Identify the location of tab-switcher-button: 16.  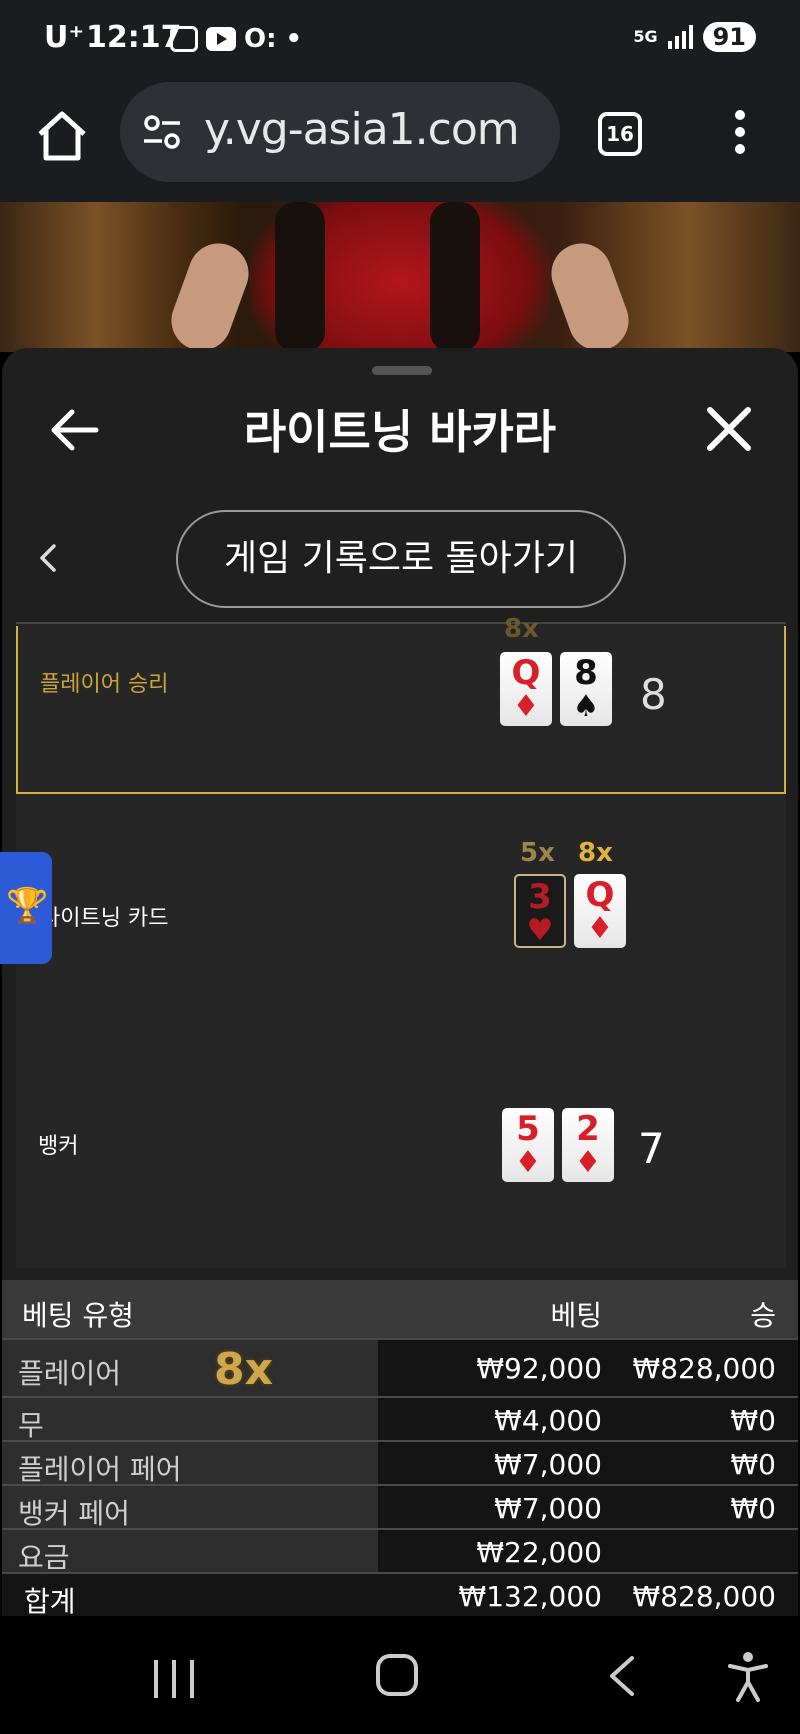
(620, 134).